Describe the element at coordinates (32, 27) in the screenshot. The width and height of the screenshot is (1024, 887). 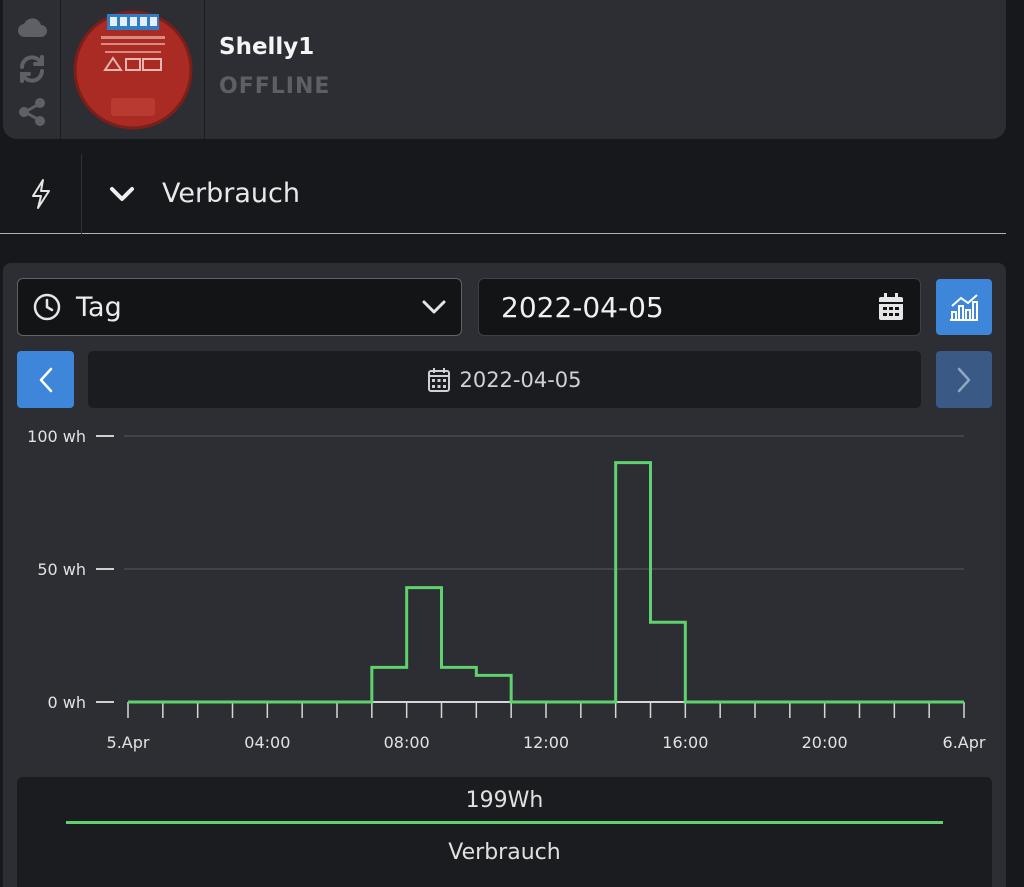
I see `cloud-icon` at that location.